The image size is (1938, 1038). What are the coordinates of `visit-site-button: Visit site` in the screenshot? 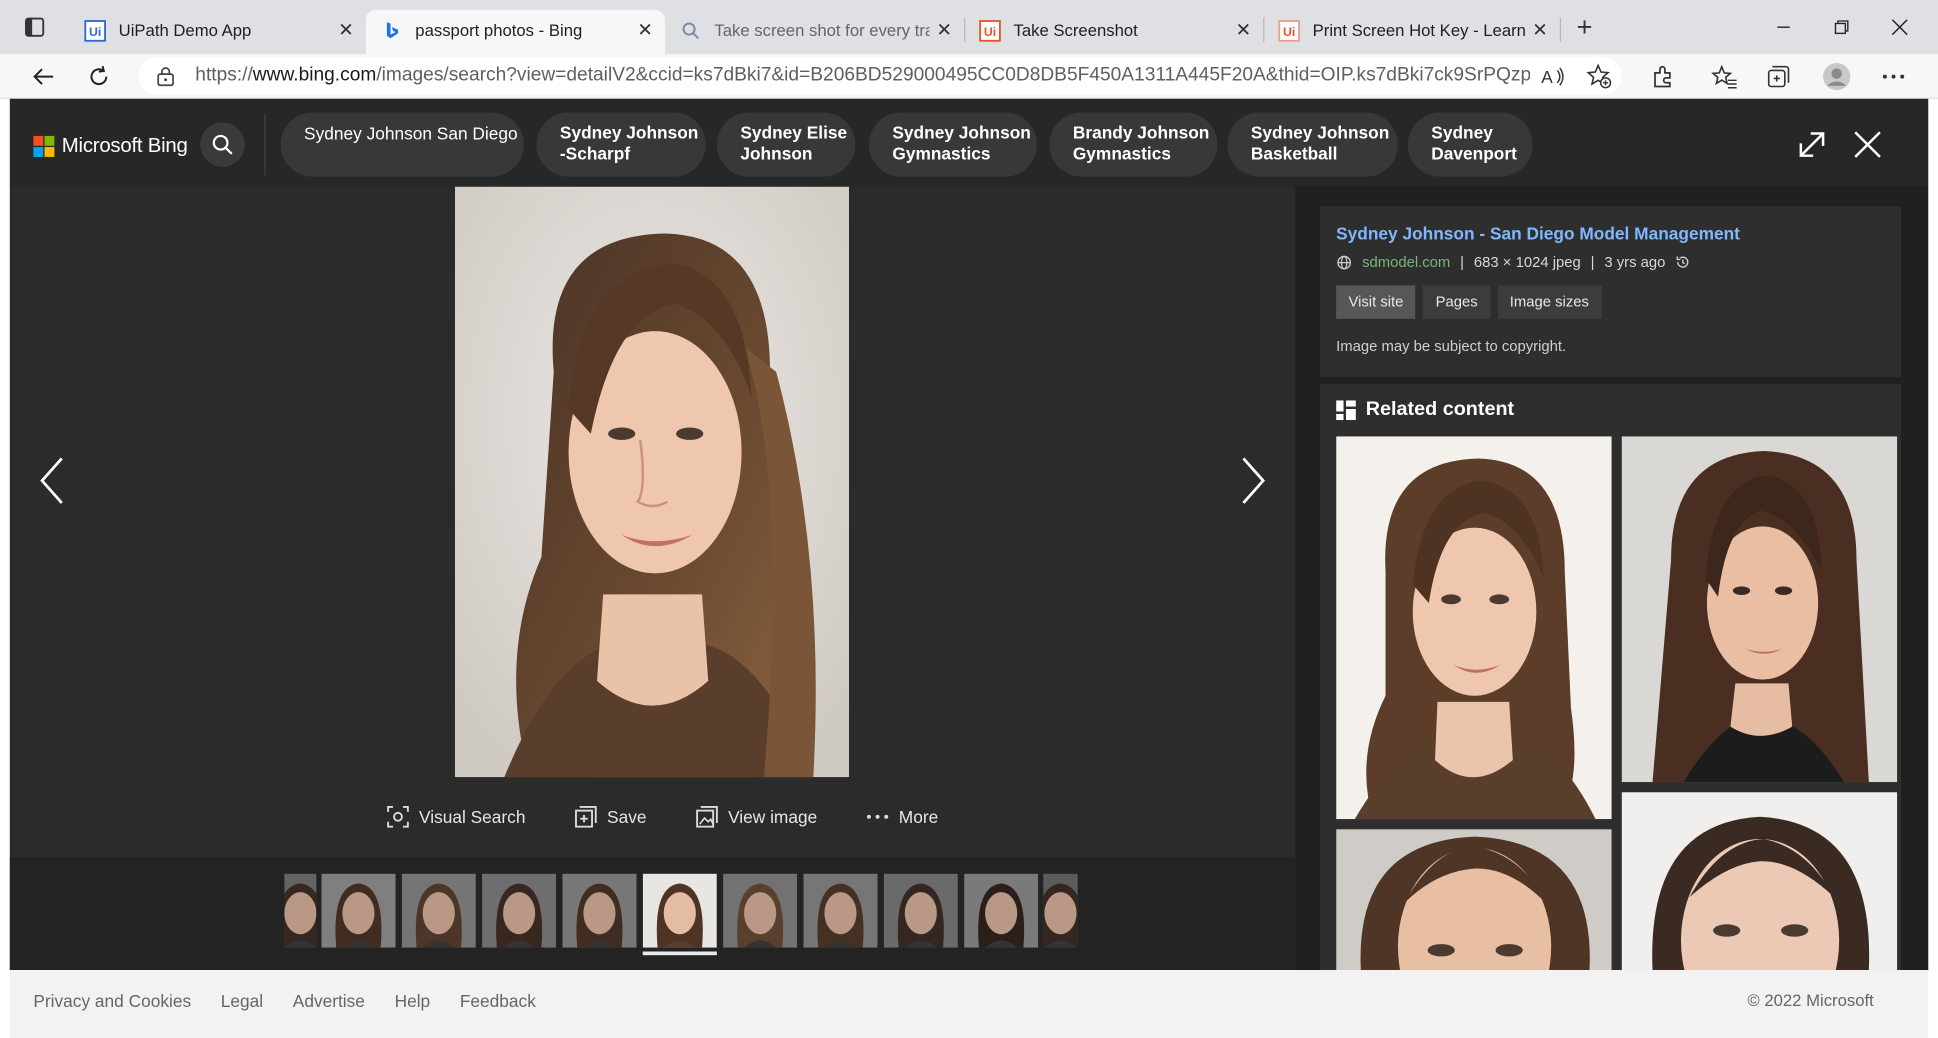 It's located at (1376, 302).